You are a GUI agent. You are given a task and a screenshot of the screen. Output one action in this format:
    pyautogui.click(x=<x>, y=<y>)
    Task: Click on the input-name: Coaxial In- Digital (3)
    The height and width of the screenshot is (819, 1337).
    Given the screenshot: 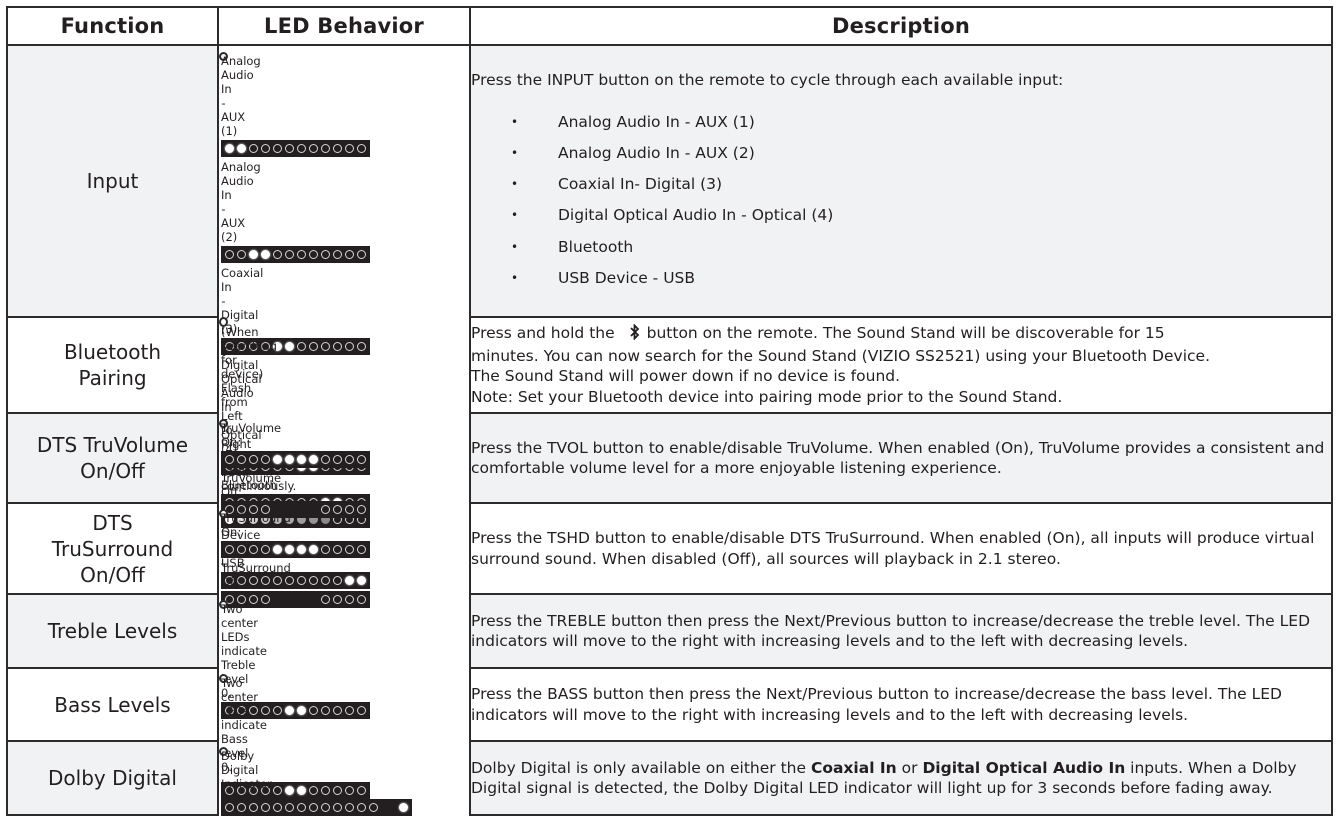 What is the action you would take?
    pyautogui.click(x=640, y=184)
    